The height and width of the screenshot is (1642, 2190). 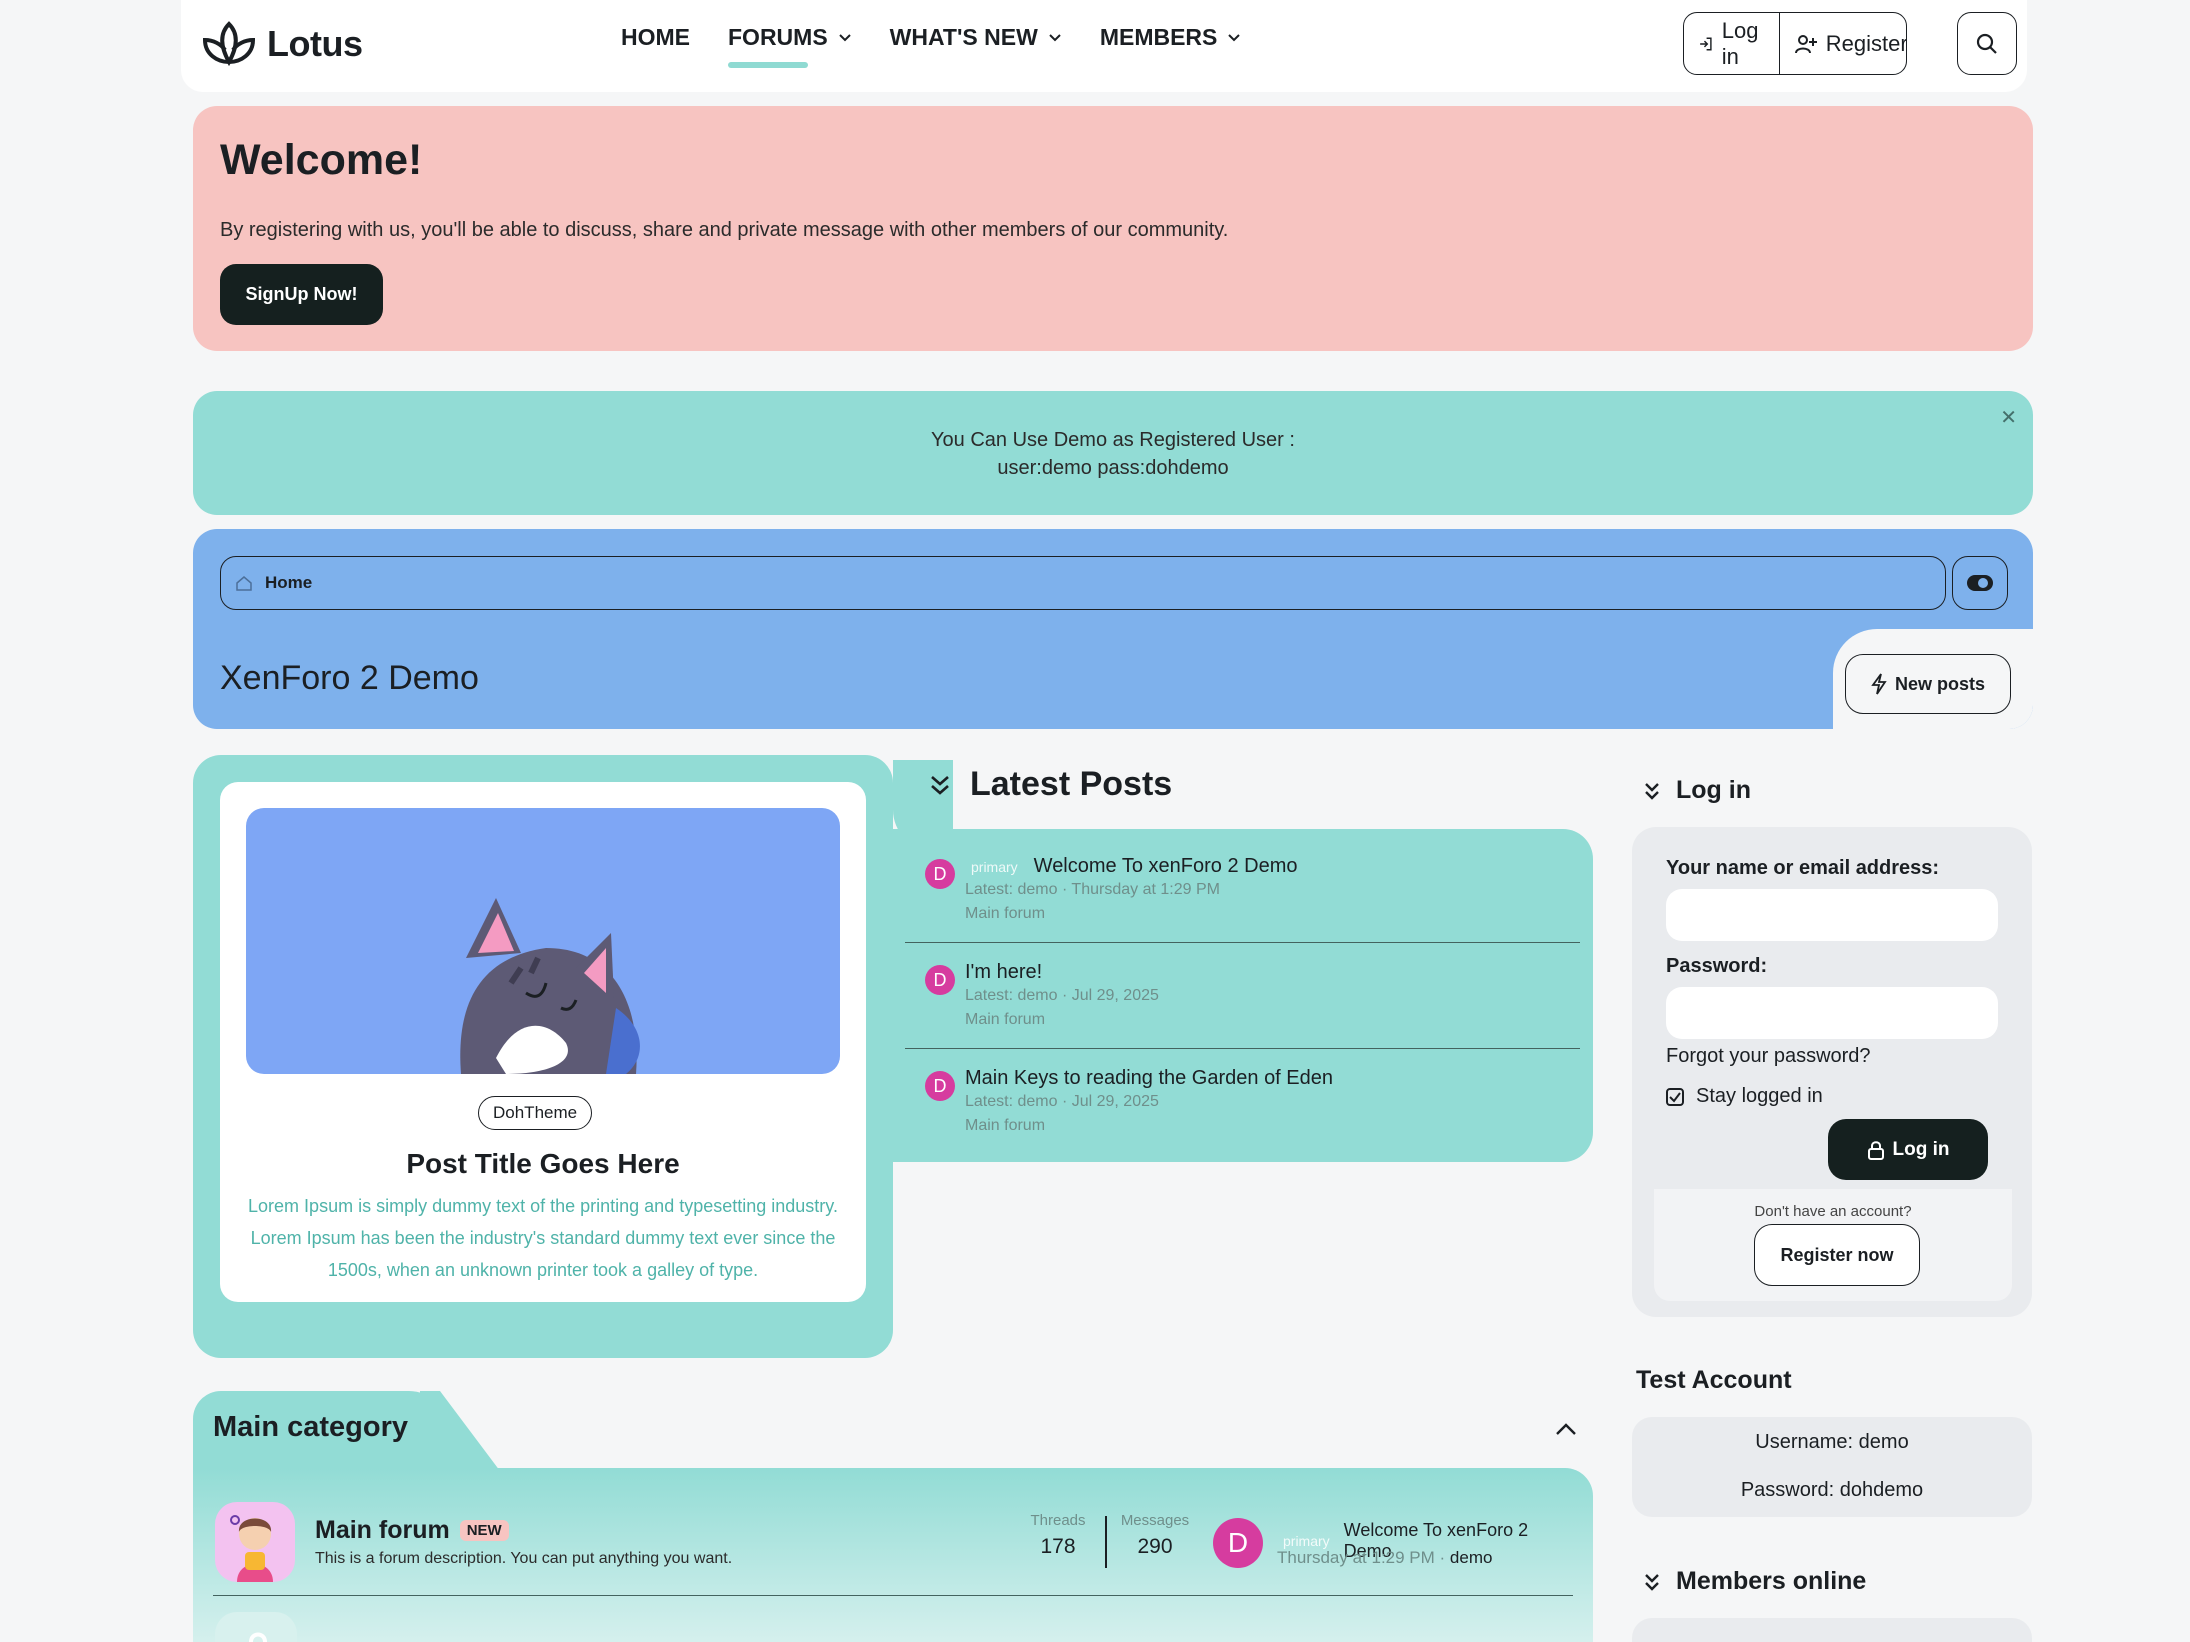 What do you see at coordinates (1744, 1096) in the screenshot?
I see `stay-logged-in-checkbox: Stay logged in` at bounding box center [1744, 1096].